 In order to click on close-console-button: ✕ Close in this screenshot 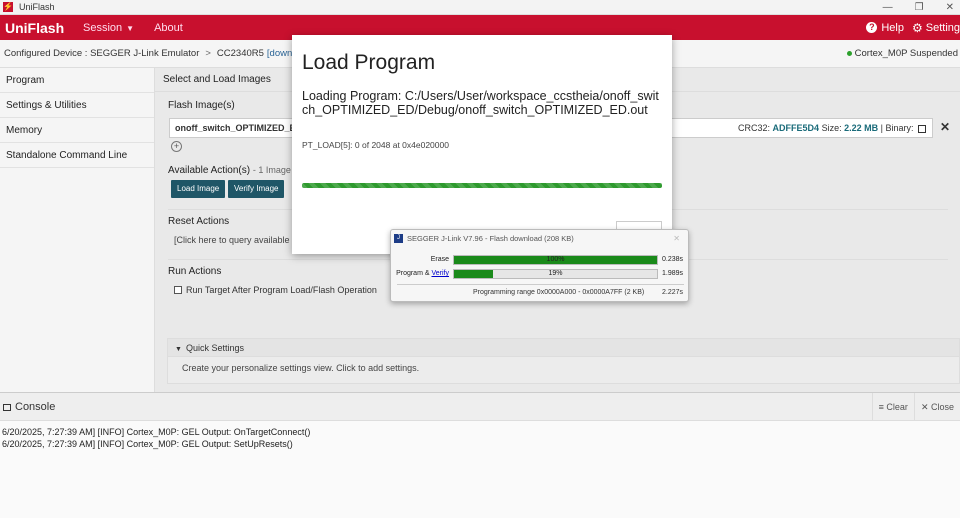, I will do `click(936, 407)`.